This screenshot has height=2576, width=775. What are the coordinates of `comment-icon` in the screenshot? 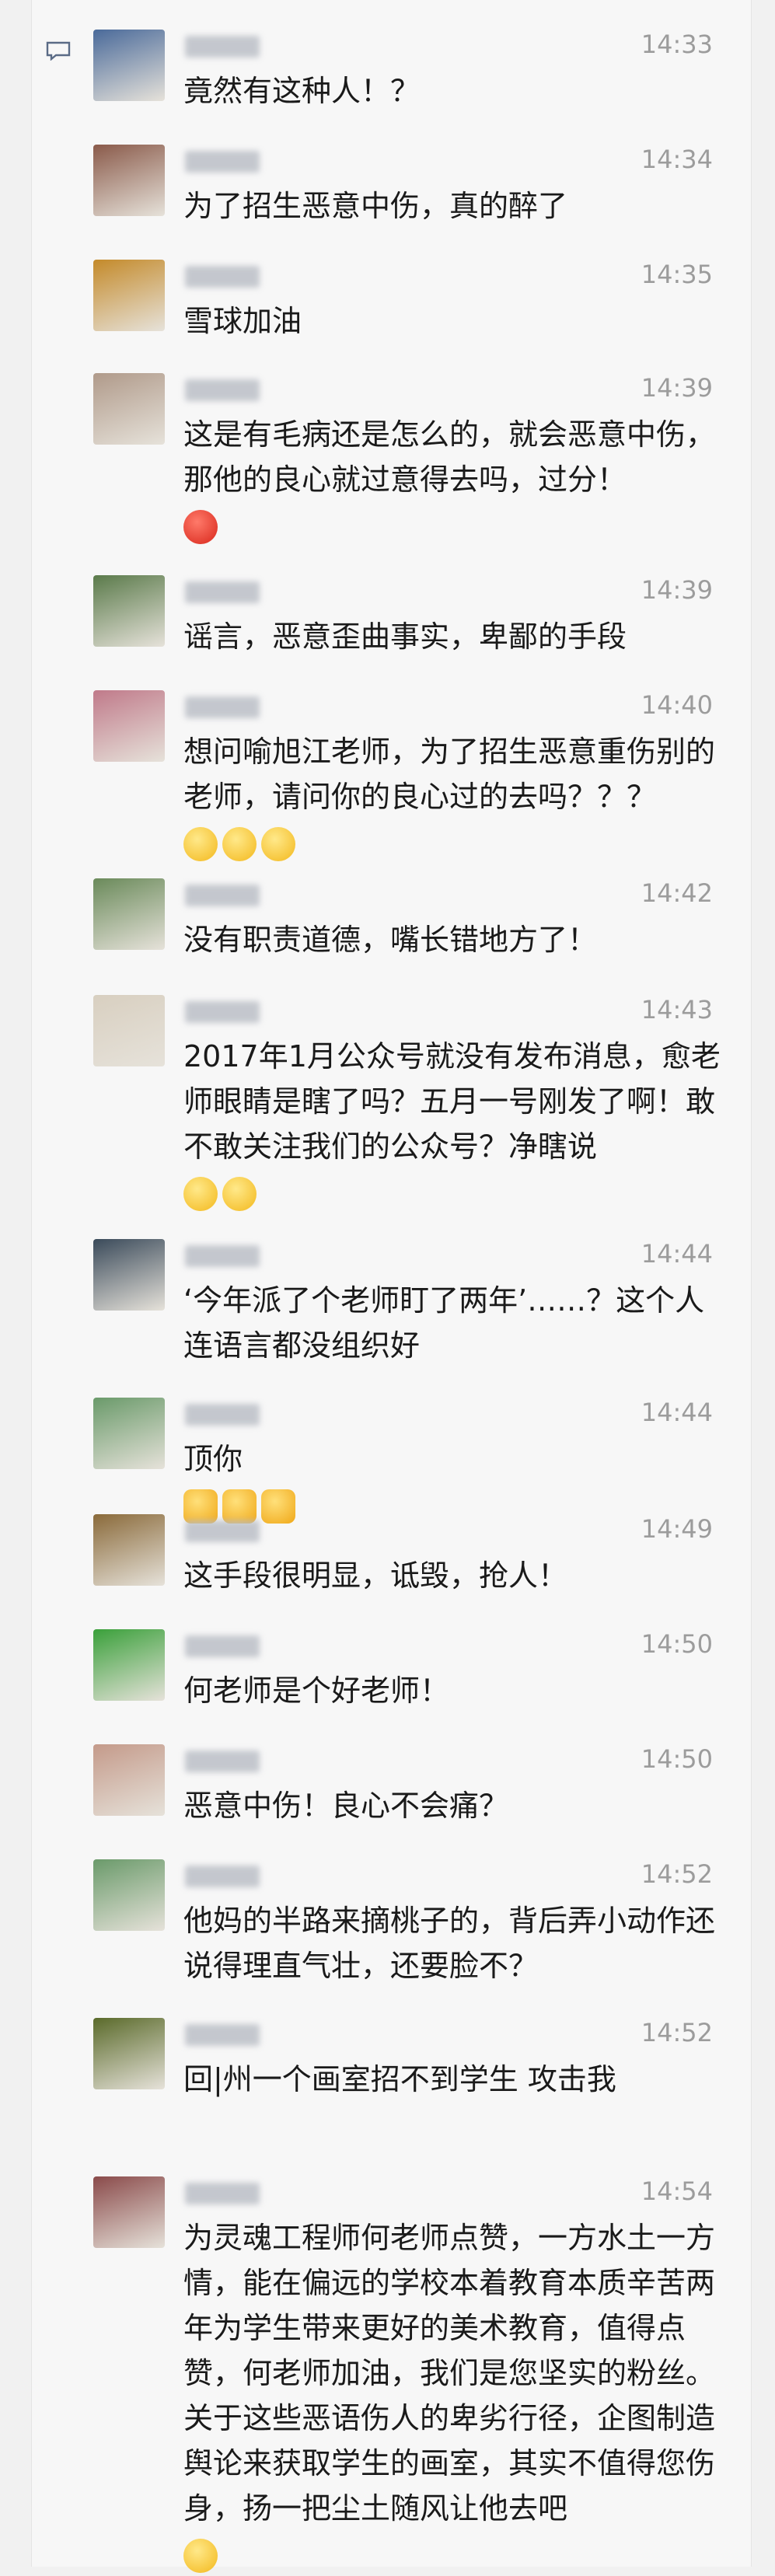 It's located at (58, 50).